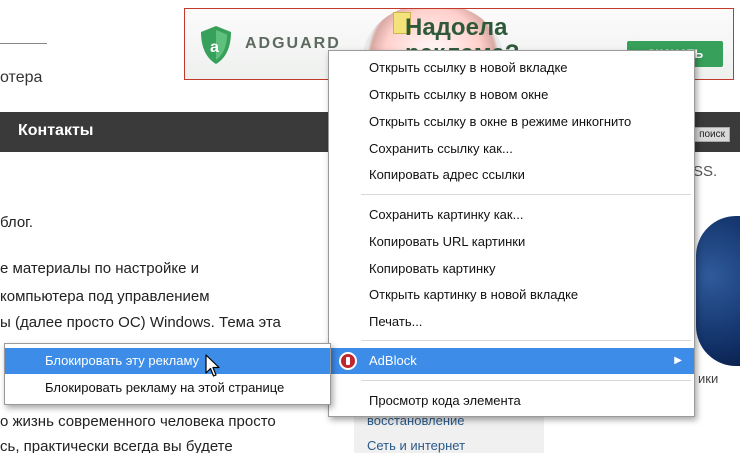 The height and width of the screenshot is (453, 740). Describe the element at coordinates (678, 360) in the screenshot. I see `submenu-arrow-icon: ▶` at that location.